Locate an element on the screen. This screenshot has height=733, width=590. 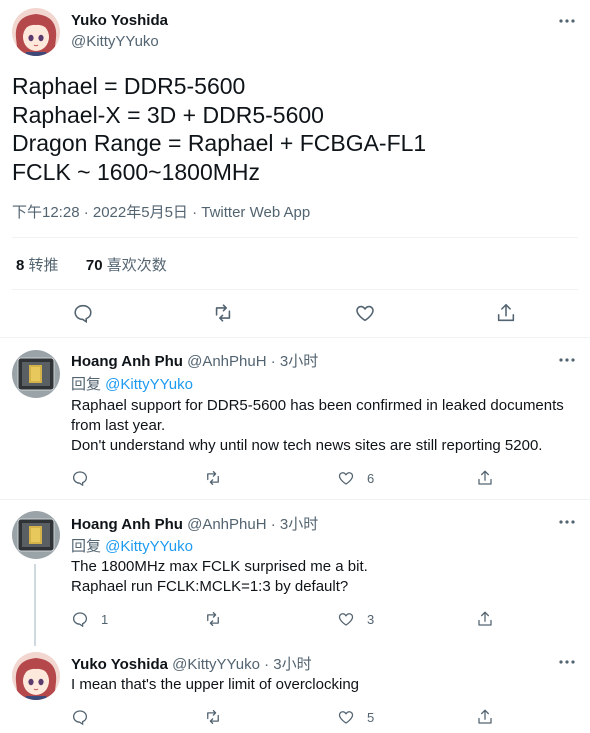
likes-count: 70 is located at coordinates (94, 265).